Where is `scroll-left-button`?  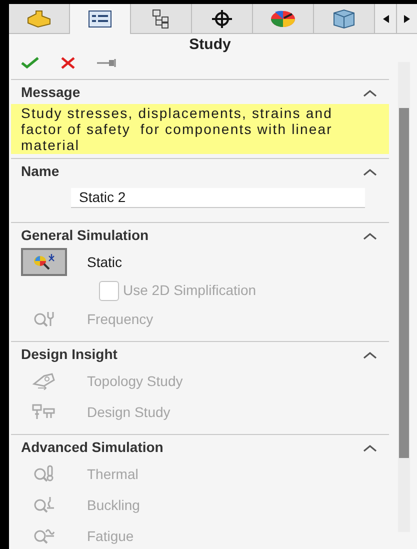 scroll-left-button is located at coordinates (386, 18).